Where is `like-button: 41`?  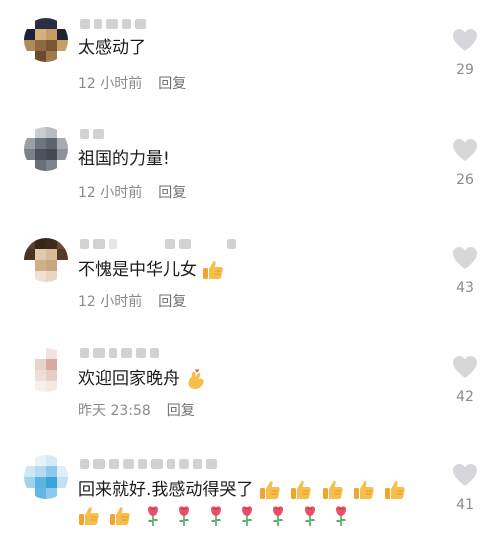
like-button: 41 is located at coordinates (465, 488).